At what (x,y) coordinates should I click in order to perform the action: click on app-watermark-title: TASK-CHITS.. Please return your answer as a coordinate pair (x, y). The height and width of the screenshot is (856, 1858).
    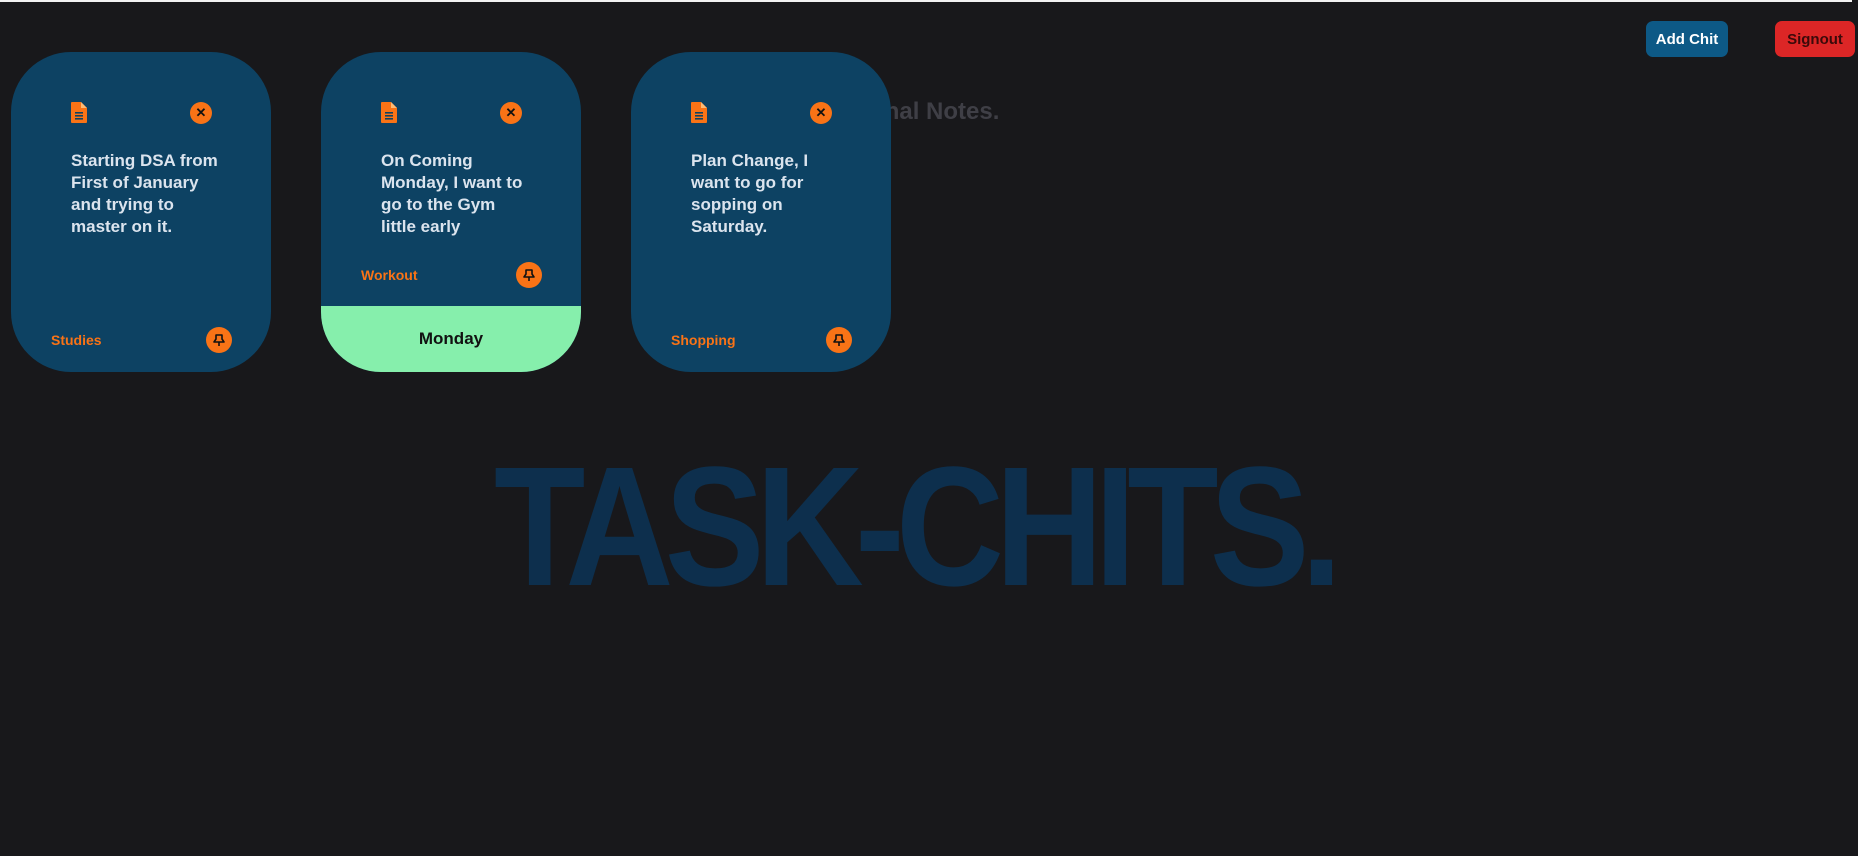
    Looking at the image, I should click on (918, 527).